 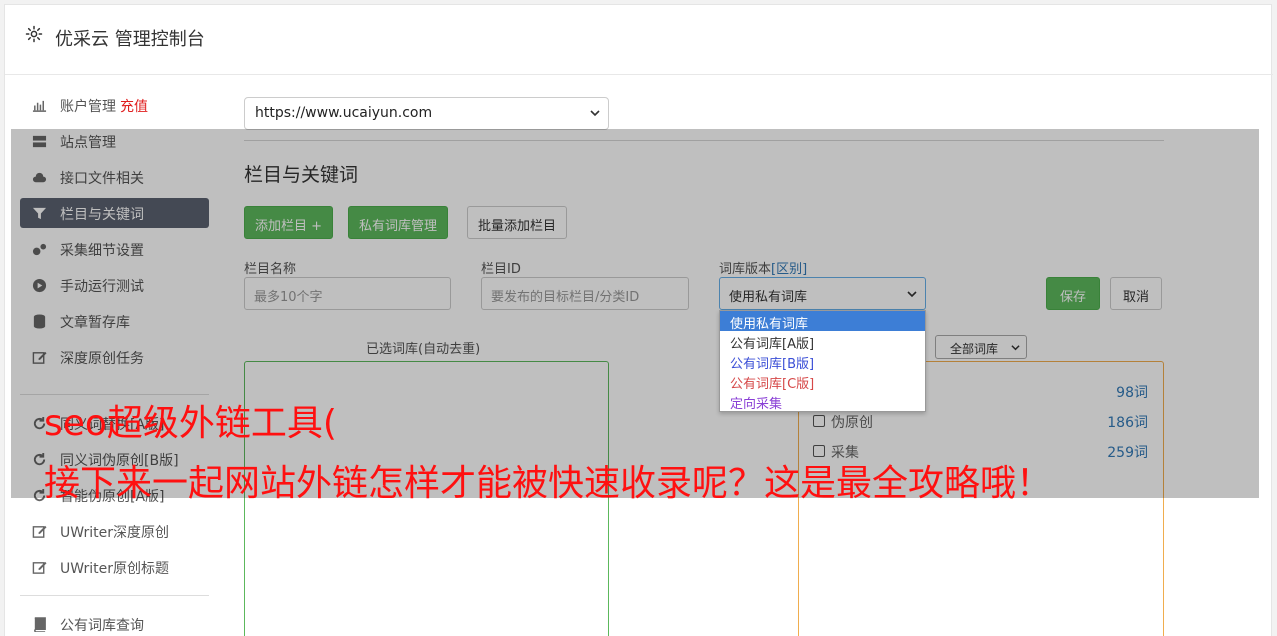 I want to click on sidebar-item-uwriter-deep: UWriter深度原创, so click(x=114, y=531).